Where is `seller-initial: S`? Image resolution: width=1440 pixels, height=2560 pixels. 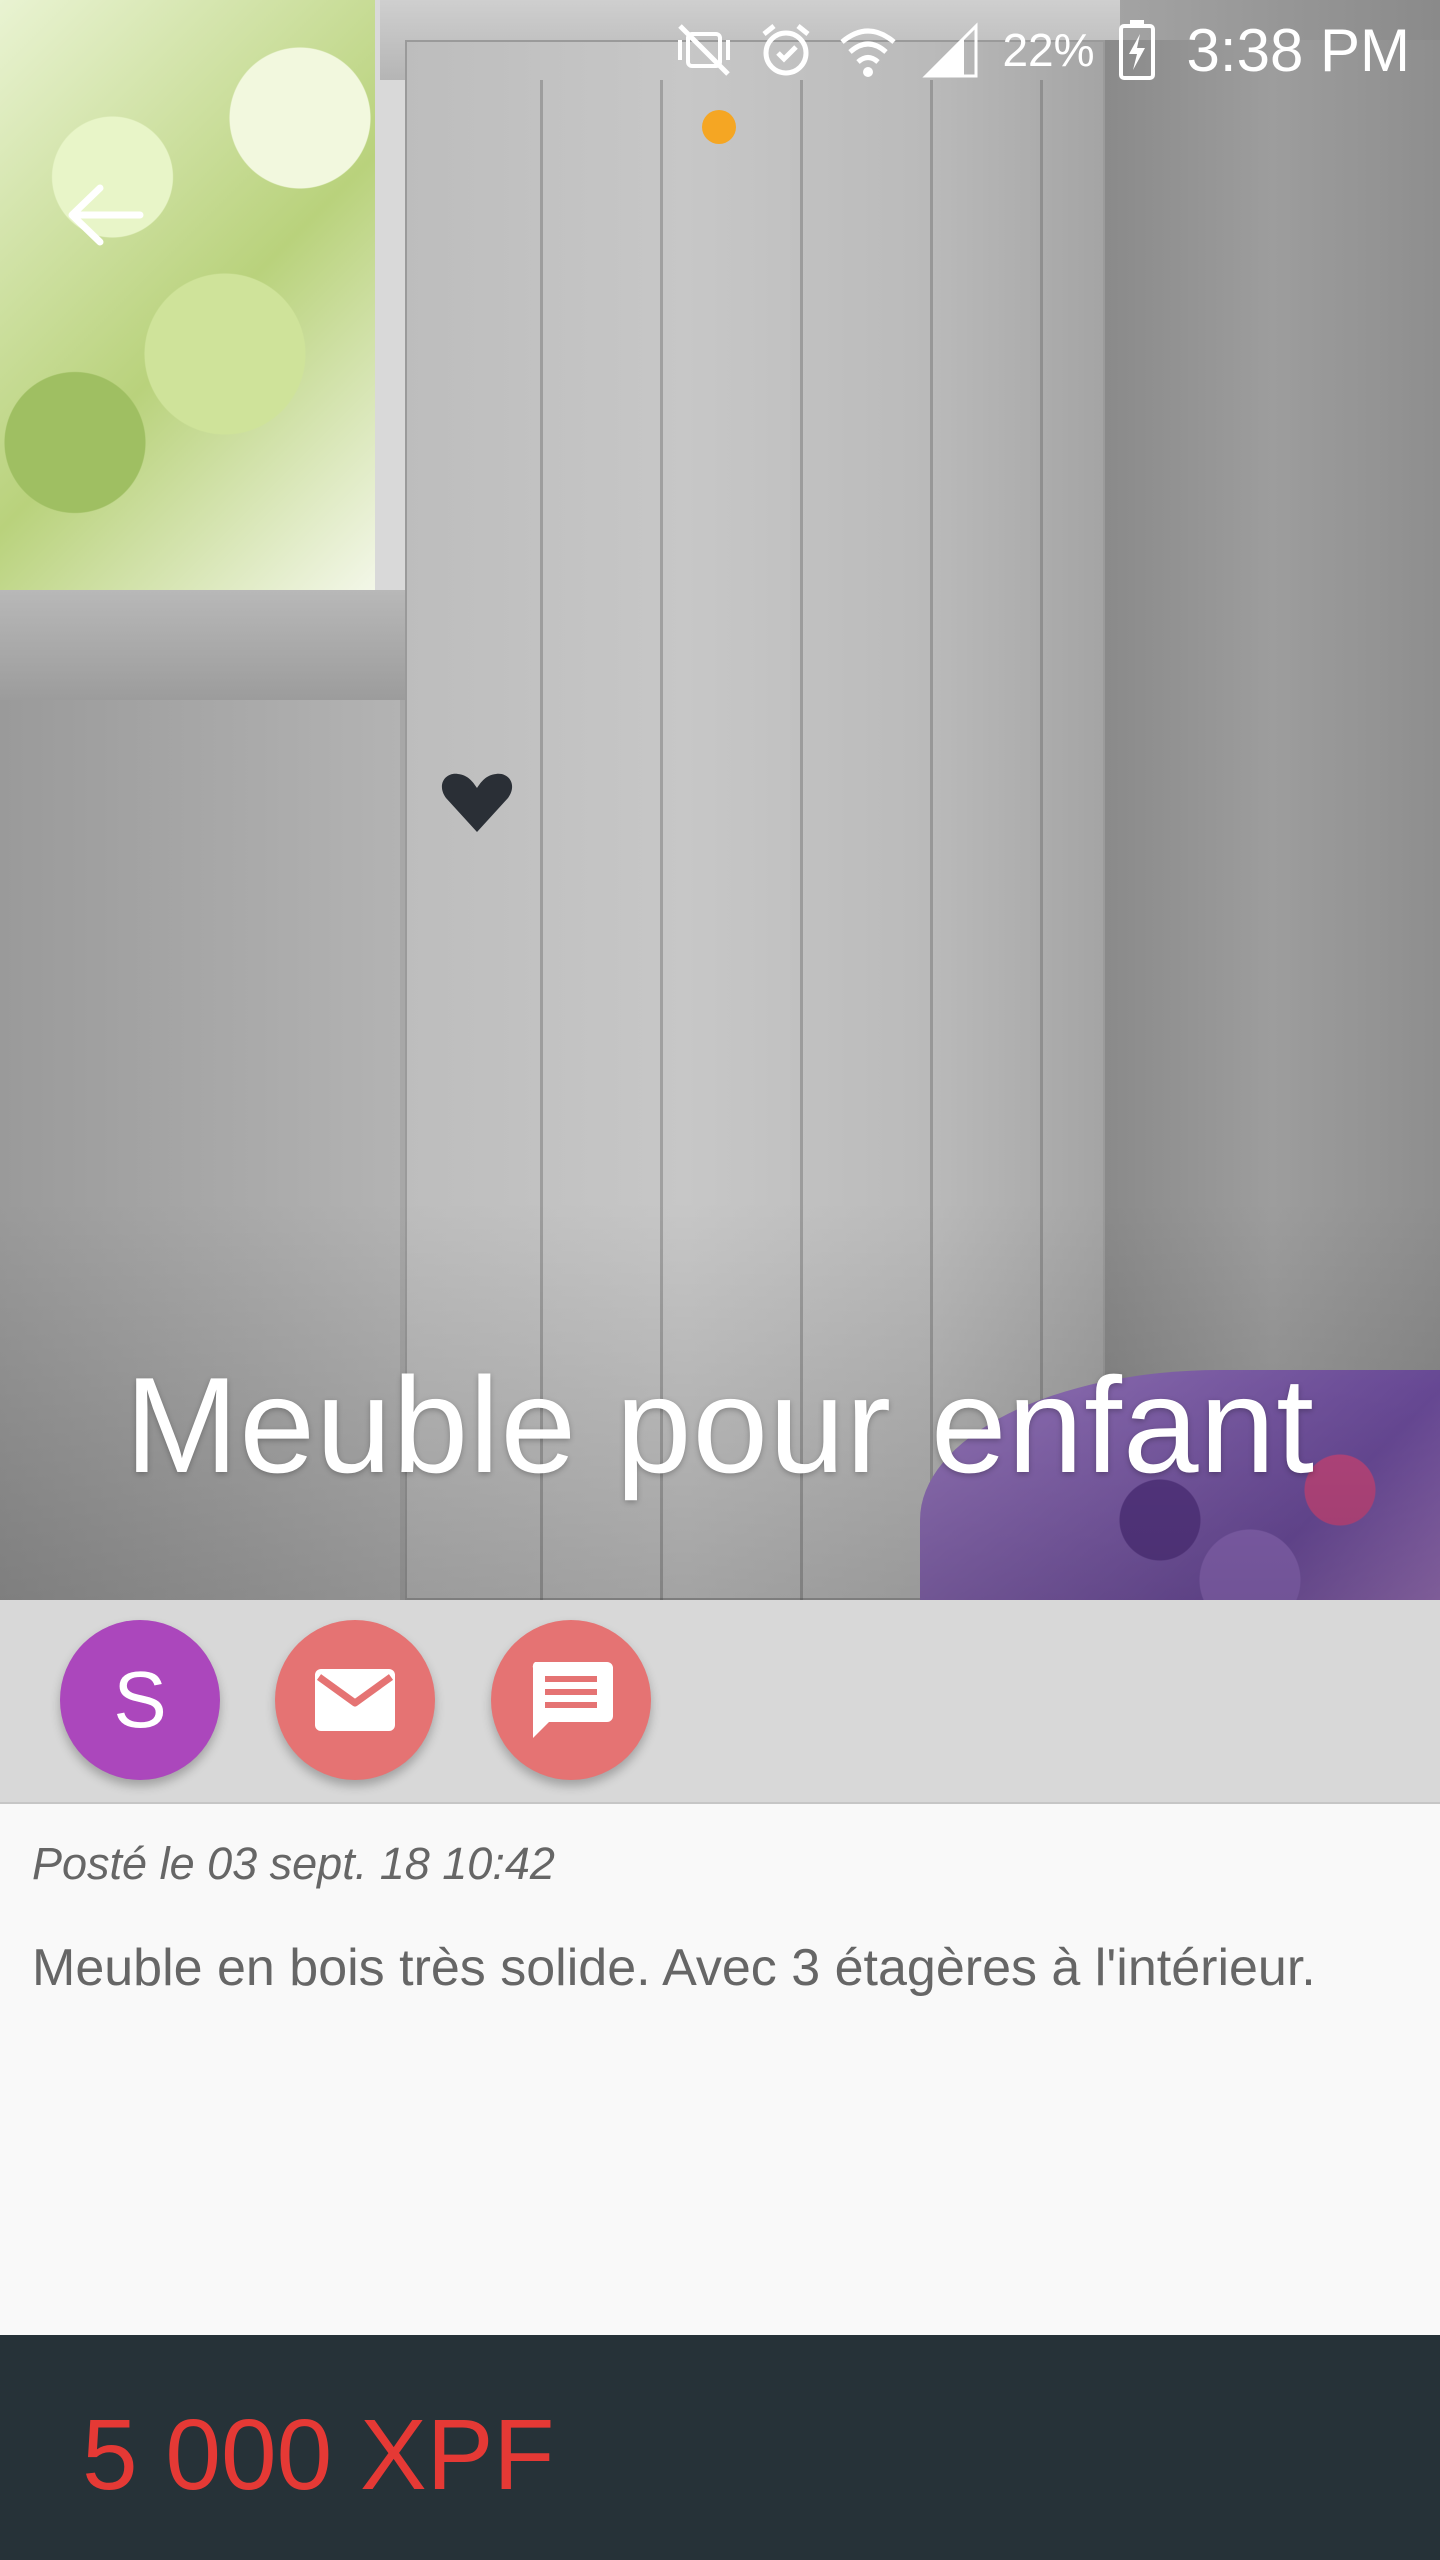 seller-initial: S is located at coordinates (140, 1699).